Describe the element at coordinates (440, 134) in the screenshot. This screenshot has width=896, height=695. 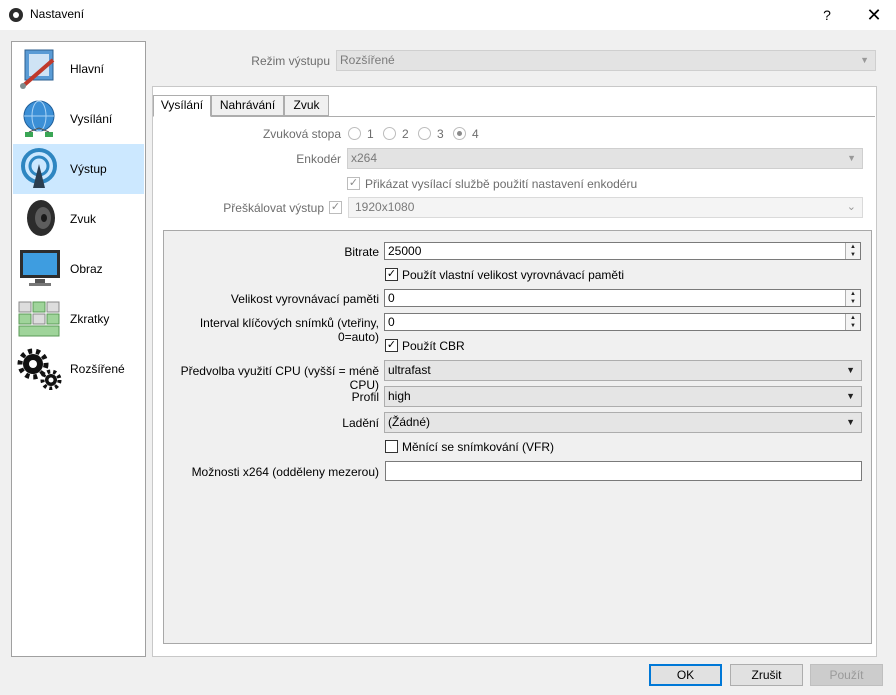
I see `audio-track-radio-label: 3` at that location.